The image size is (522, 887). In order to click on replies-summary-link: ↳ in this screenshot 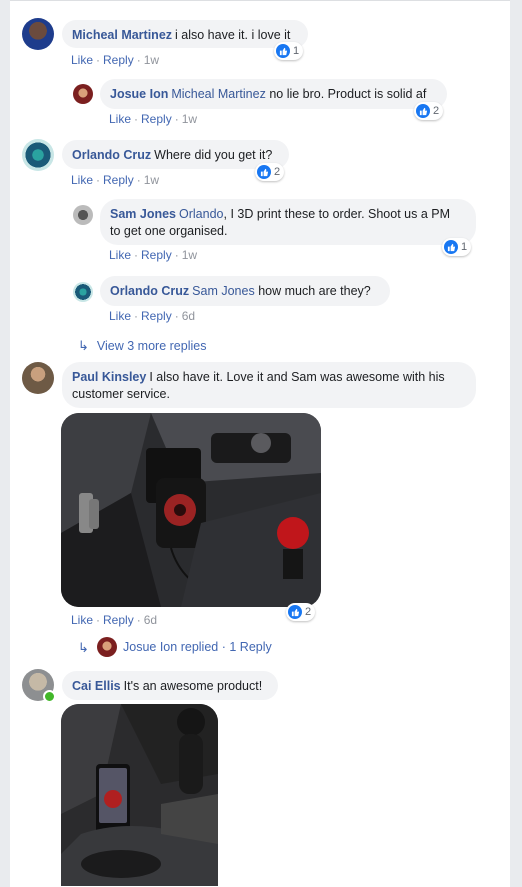, I will do `click(87, 648)`.